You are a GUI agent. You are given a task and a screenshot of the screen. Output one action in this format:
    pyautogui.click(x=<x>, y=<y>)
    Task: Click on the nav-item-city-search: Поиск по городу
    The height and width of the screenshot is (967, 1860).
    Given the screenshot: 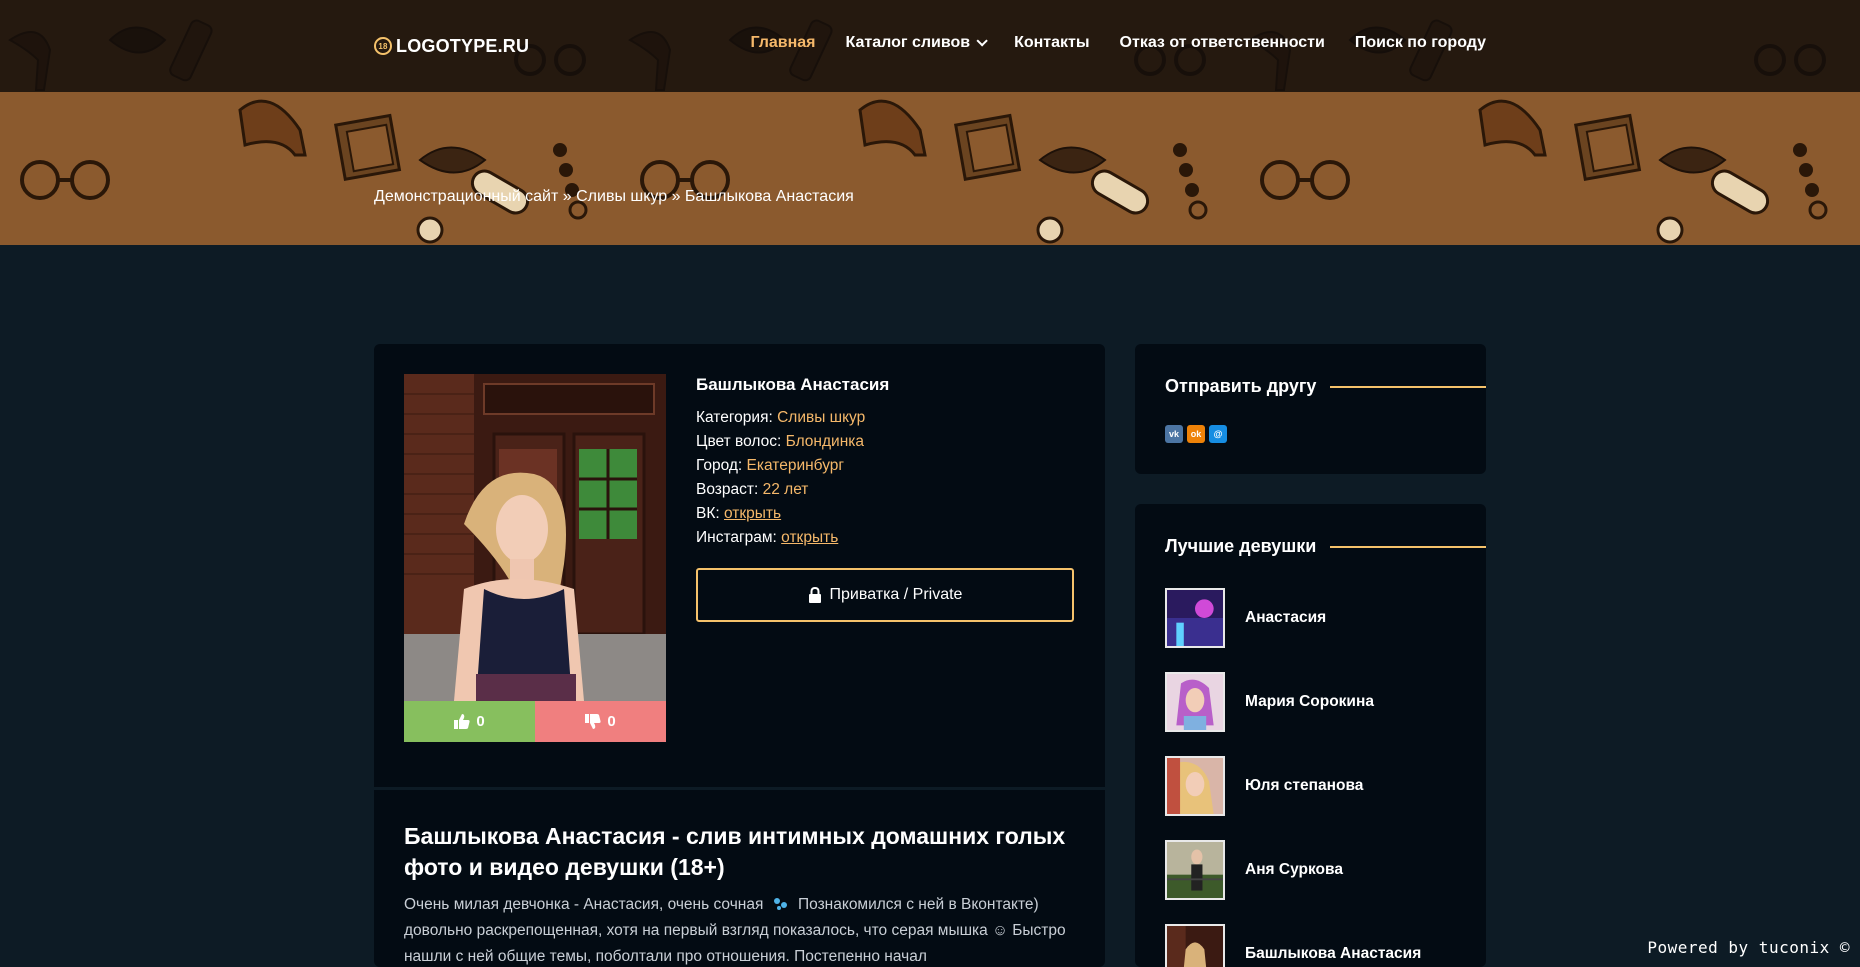 What is the action you would take?
    pyautogui.click(x=1420, y=43)
    